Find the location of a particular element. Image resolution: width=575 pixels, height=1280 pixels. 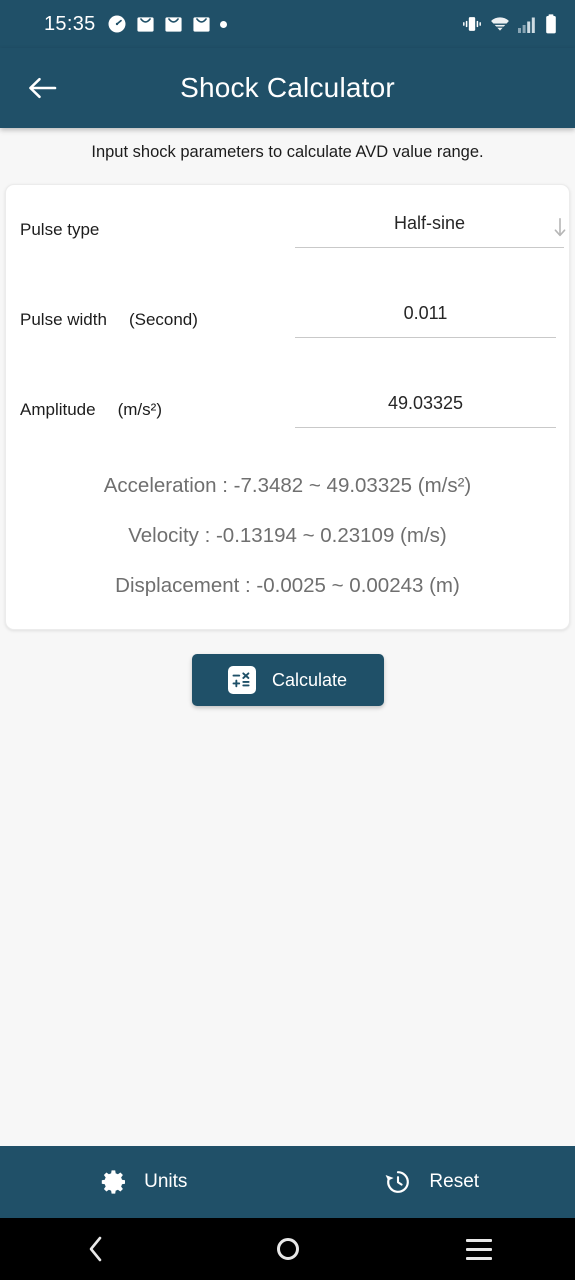

pulse-type-select: Half-sine is located at coordinates (429, 230).